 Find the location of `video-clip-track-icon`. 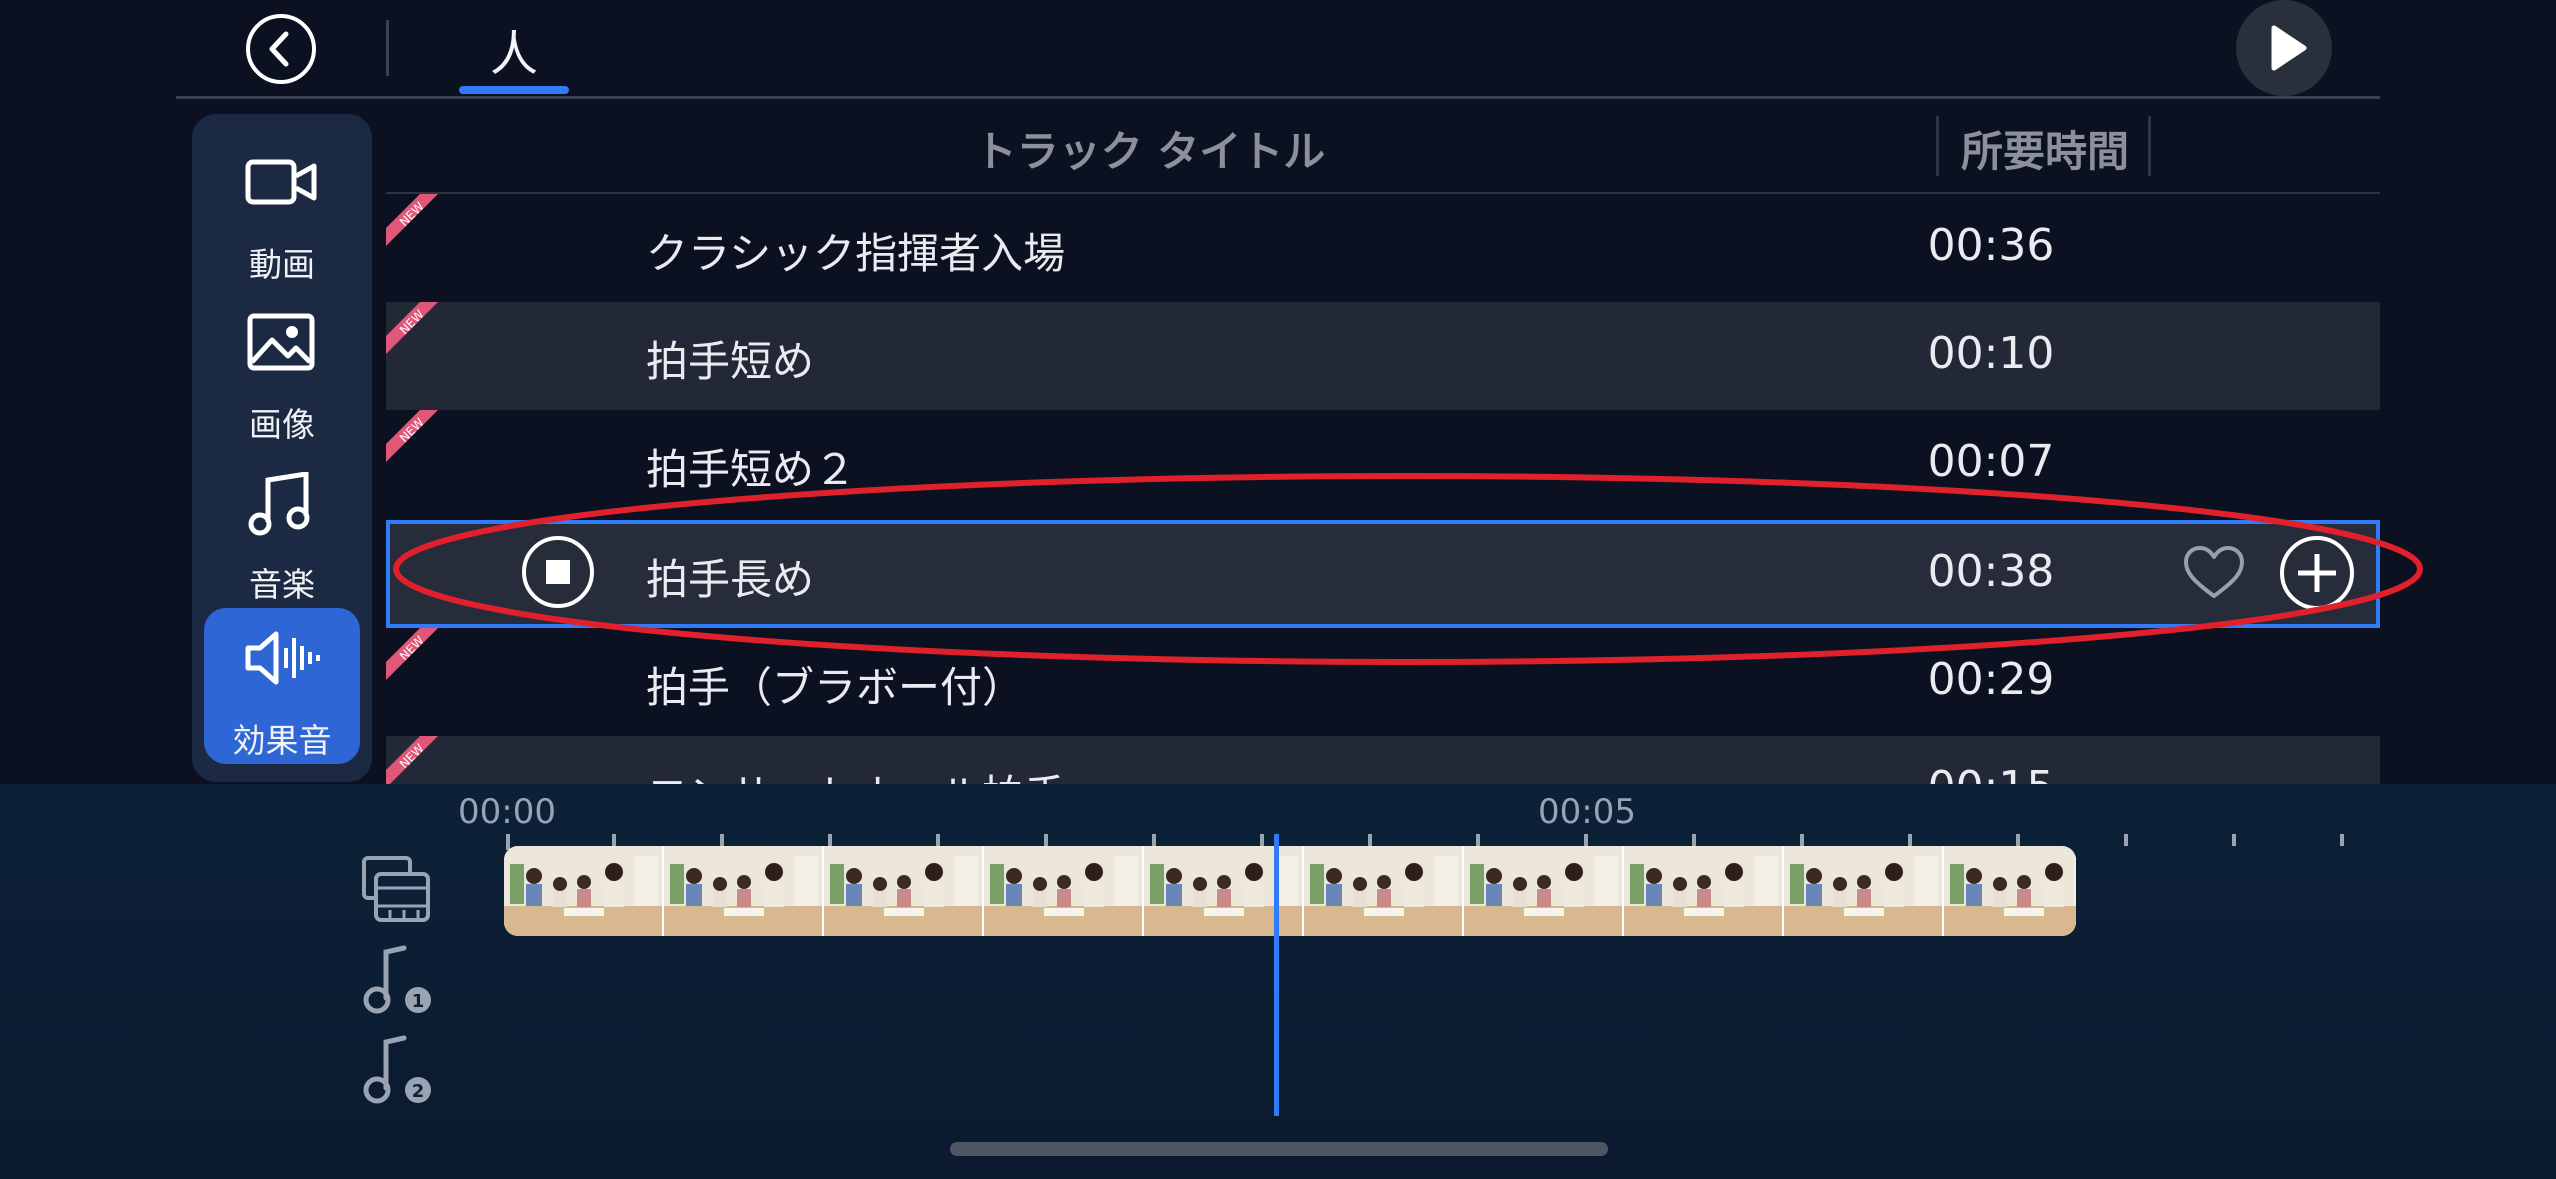

video-clip-track-icon is located at coordinates (396, 890).